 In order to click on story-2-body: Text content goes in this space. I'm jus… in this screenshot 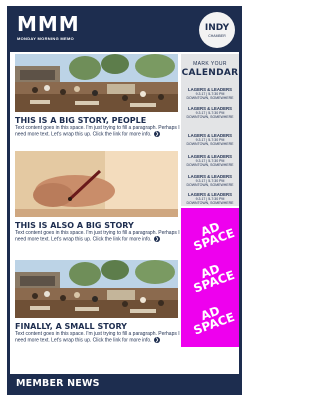, I will do `click(98, 236)`.